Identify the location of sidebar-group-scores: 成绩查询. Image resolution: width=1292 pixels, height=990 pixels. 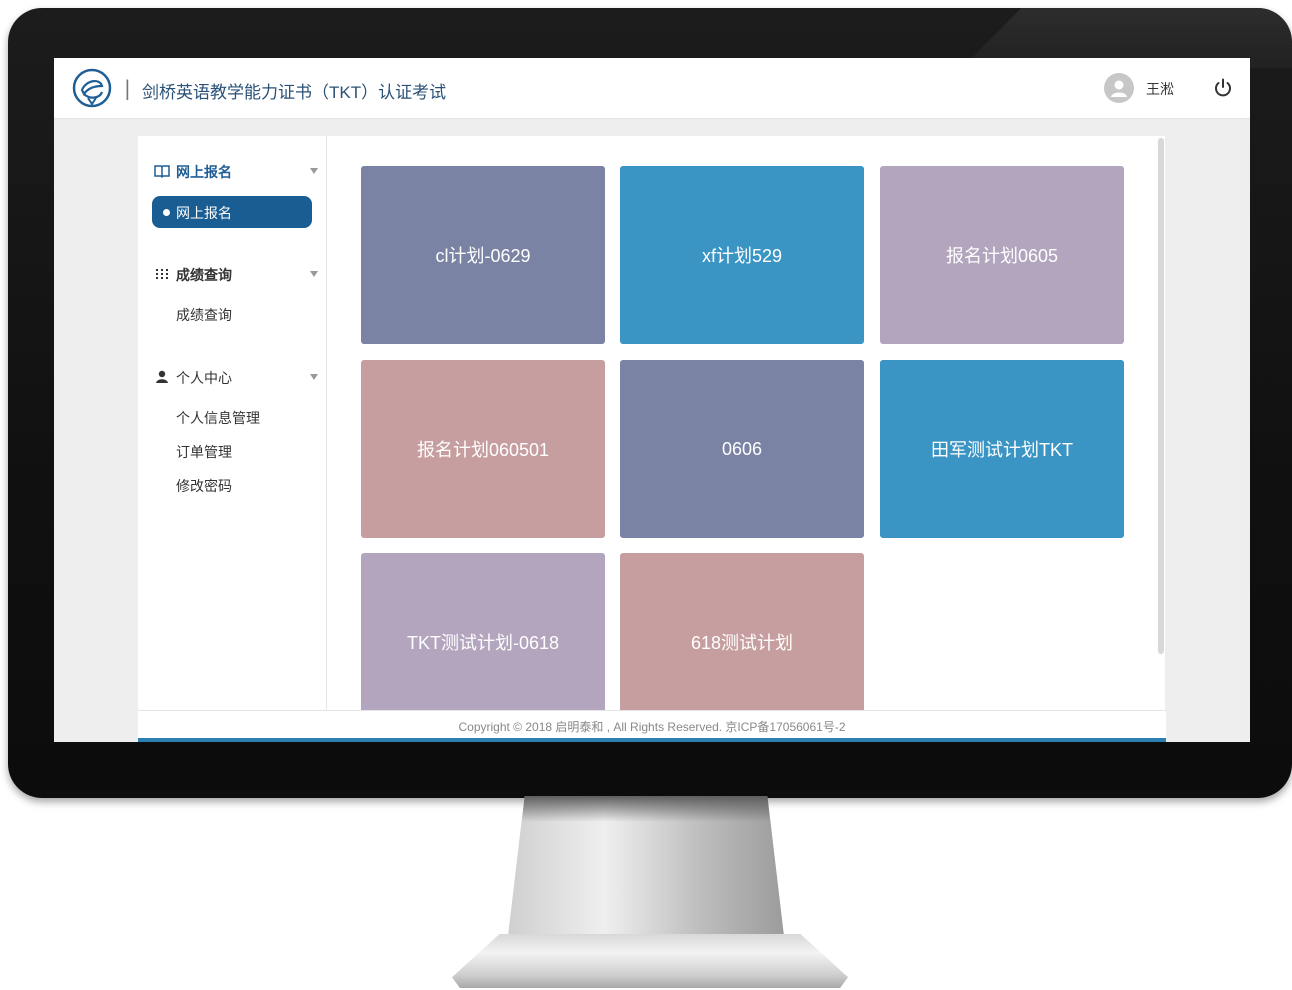
(235, 274).